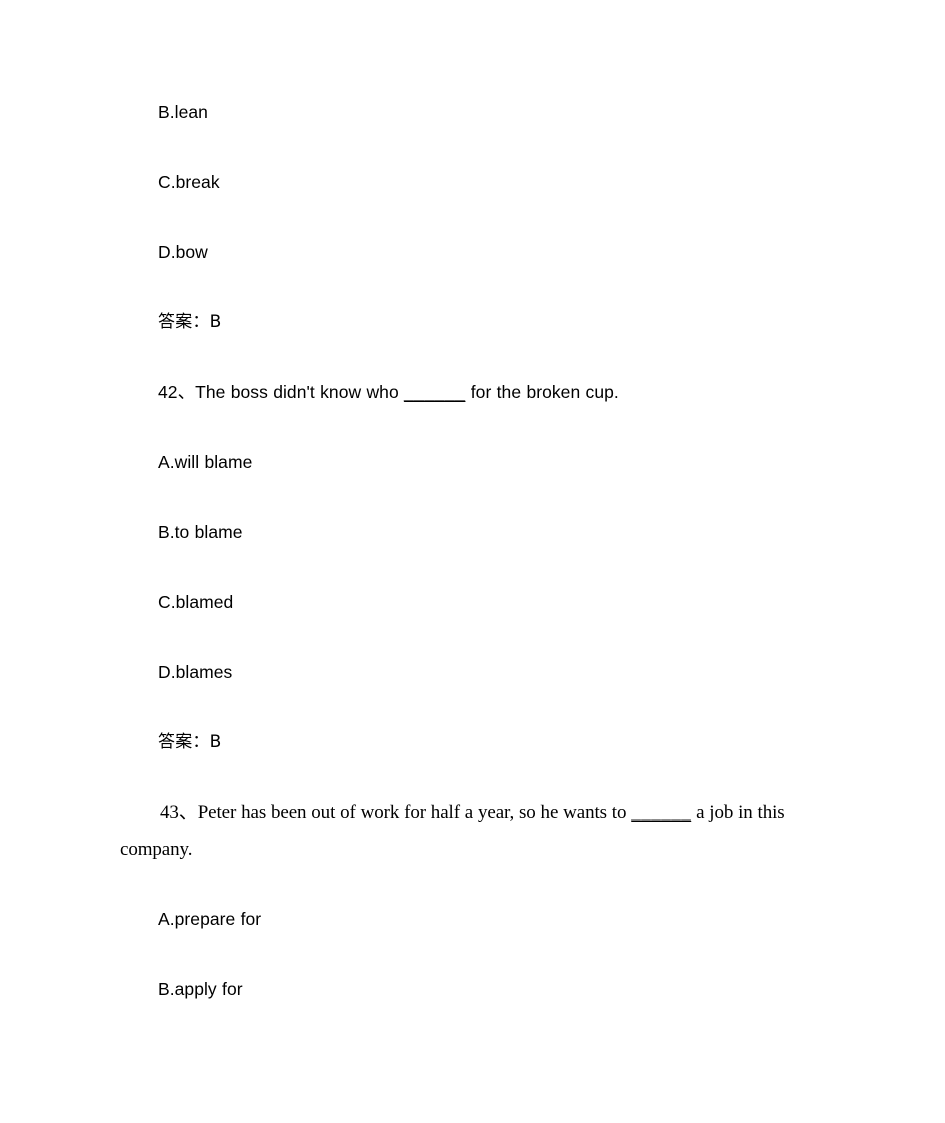  I want to click on question-43-blank: ______, so click(661, 812).